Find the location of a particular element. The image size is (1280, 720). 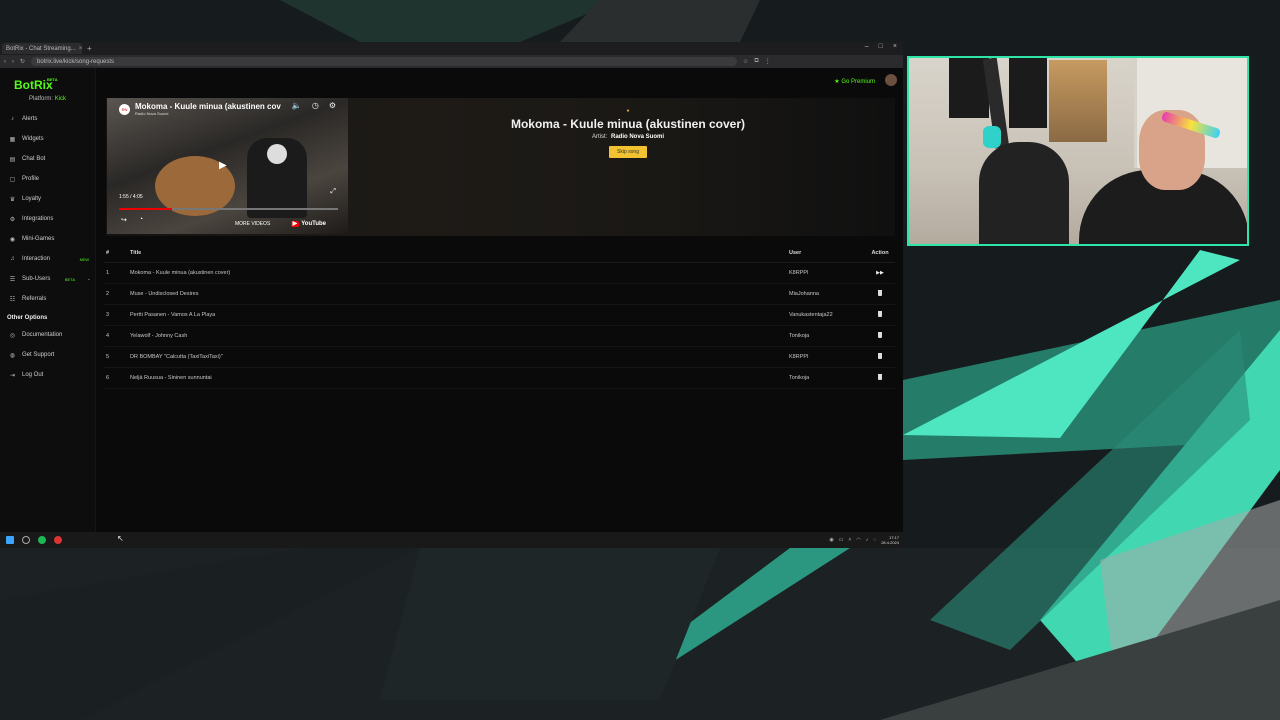

row-title: Muse - Undisclosed Desires is located at coordinates (164, 294).